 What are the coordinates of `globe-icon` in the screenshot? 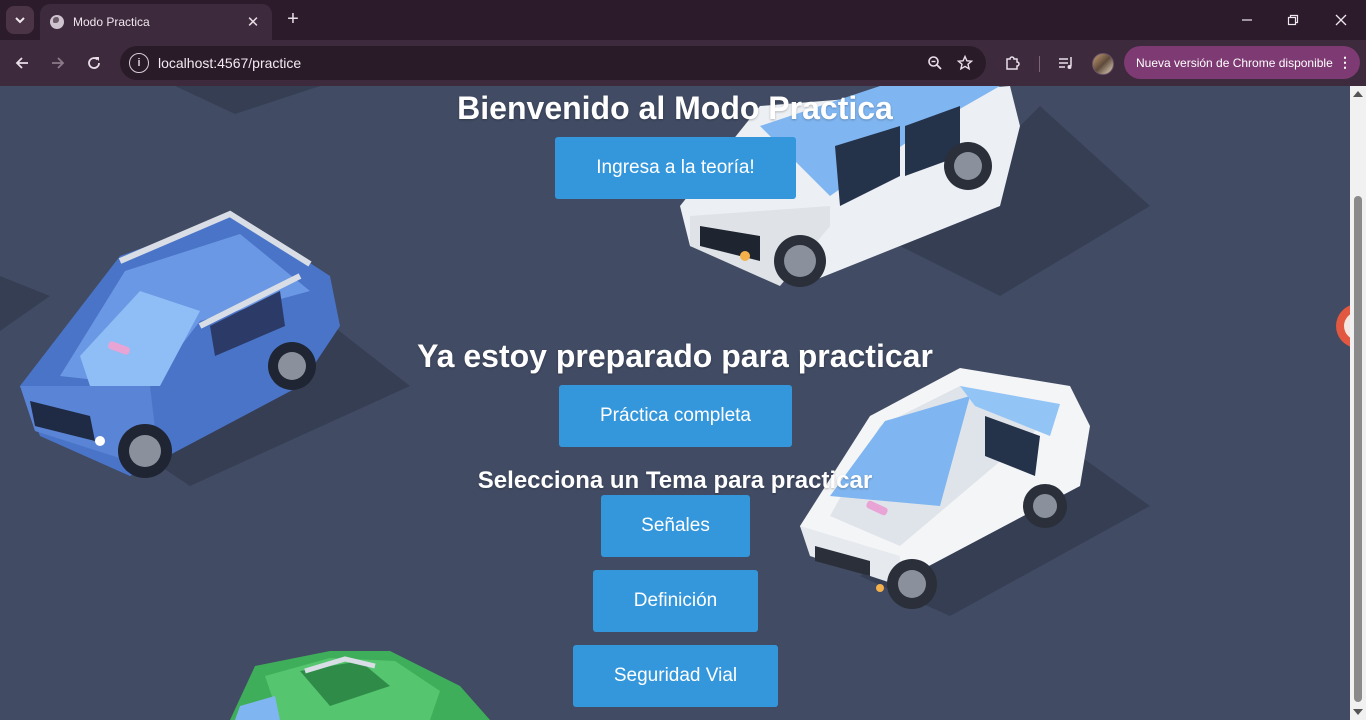 It's located at (57, 22).